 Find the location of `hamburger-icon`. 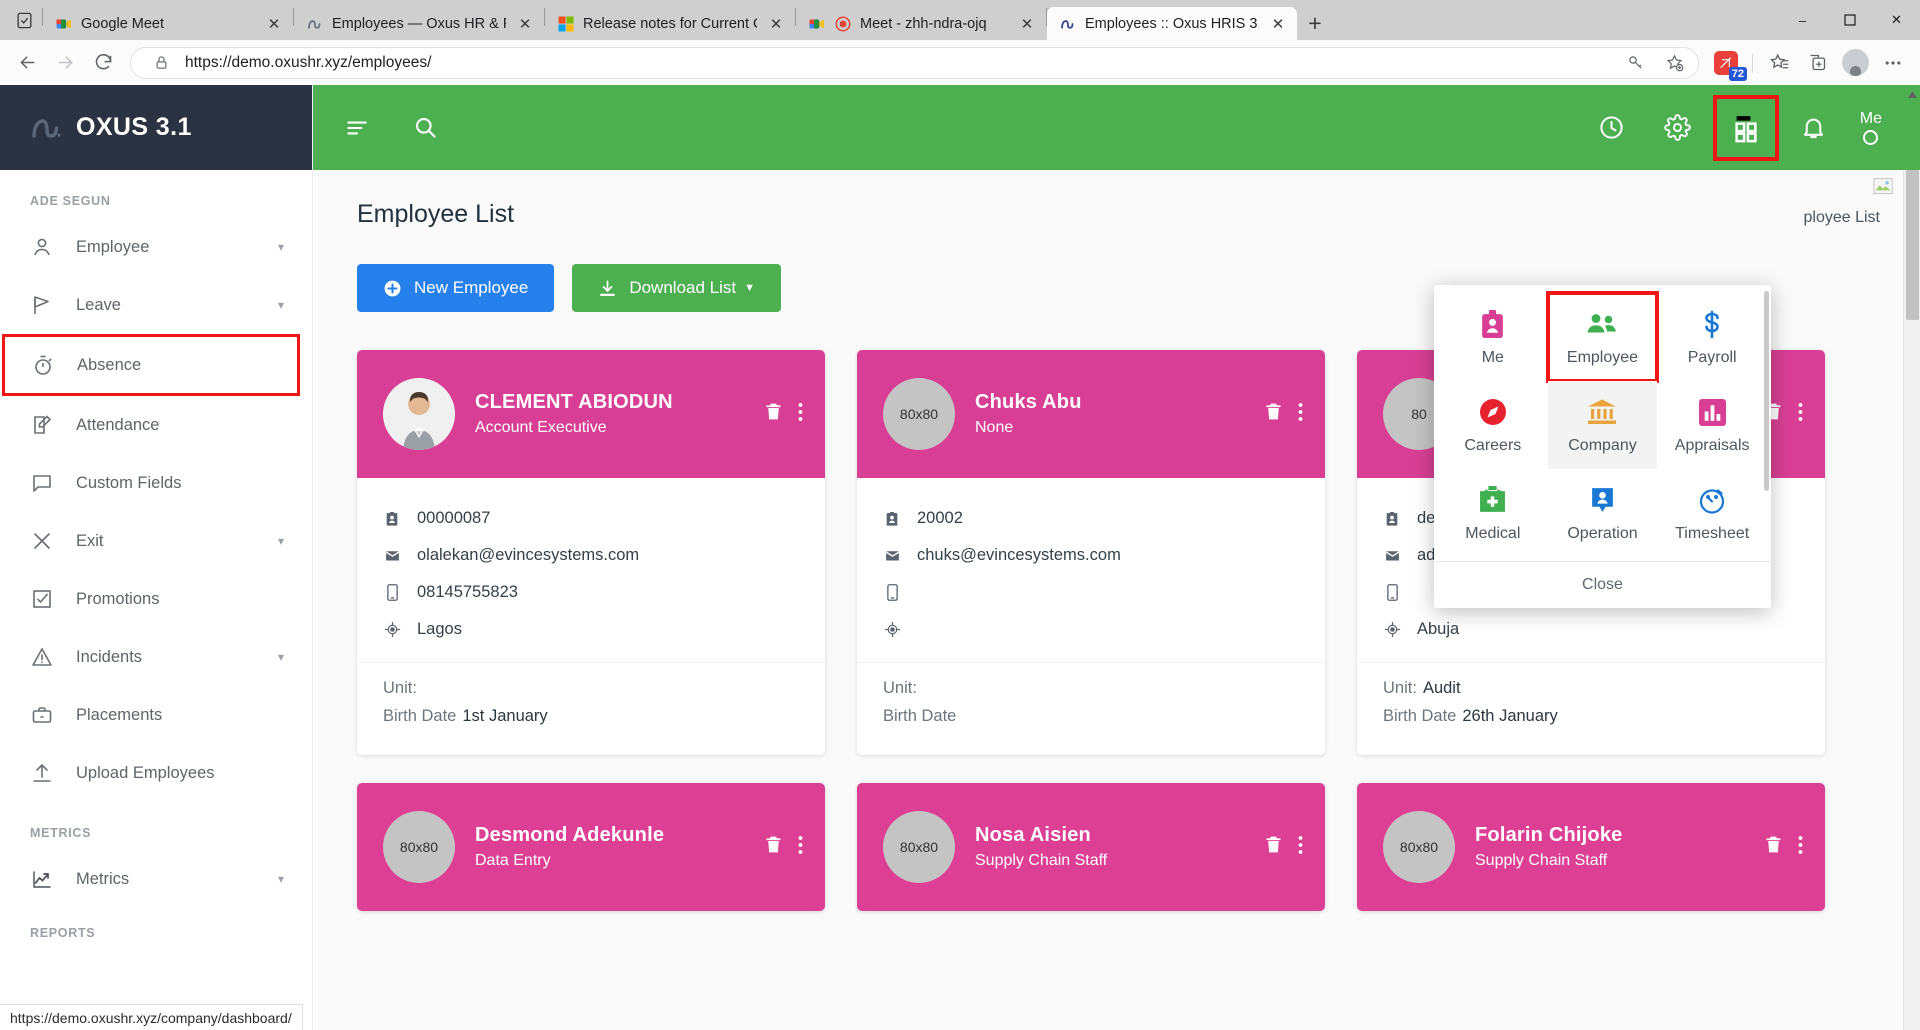

hamburger-icon is located at coordinates (357, 128).